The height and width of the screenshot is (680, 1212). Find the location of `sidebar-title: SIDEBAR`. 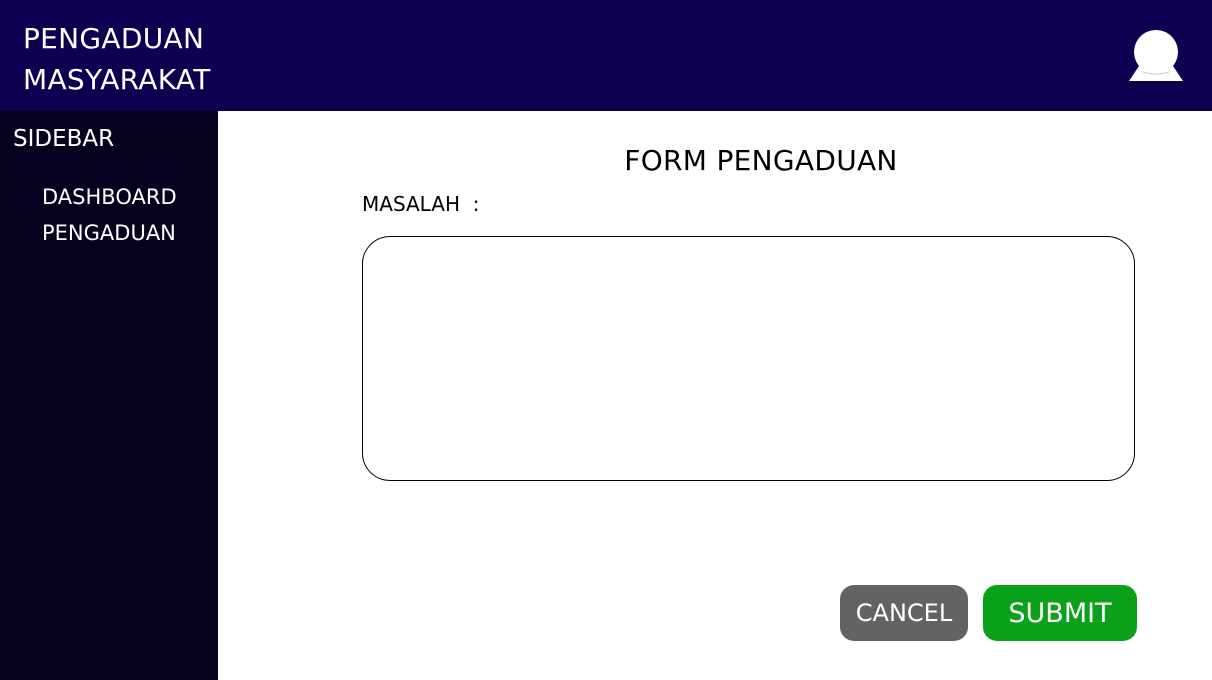

sidebar-title: SIDEBAR is located at coordinates (64, 139).